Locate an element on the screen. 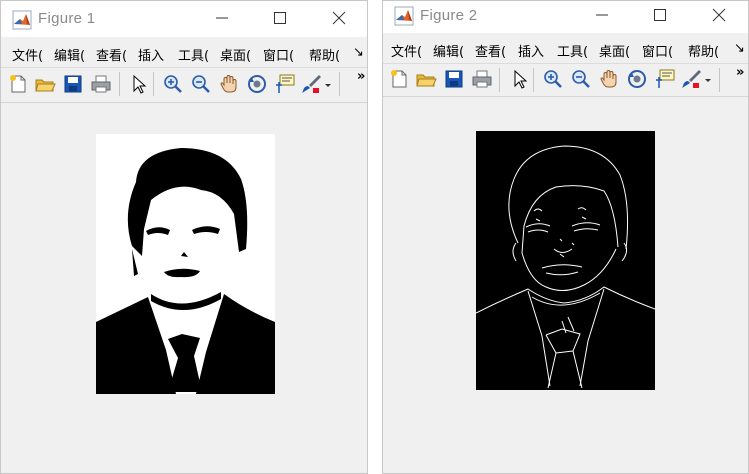 This screenshot has height=474, width=749. title-bar: Figure 2 is located at coordinates (565, 17).